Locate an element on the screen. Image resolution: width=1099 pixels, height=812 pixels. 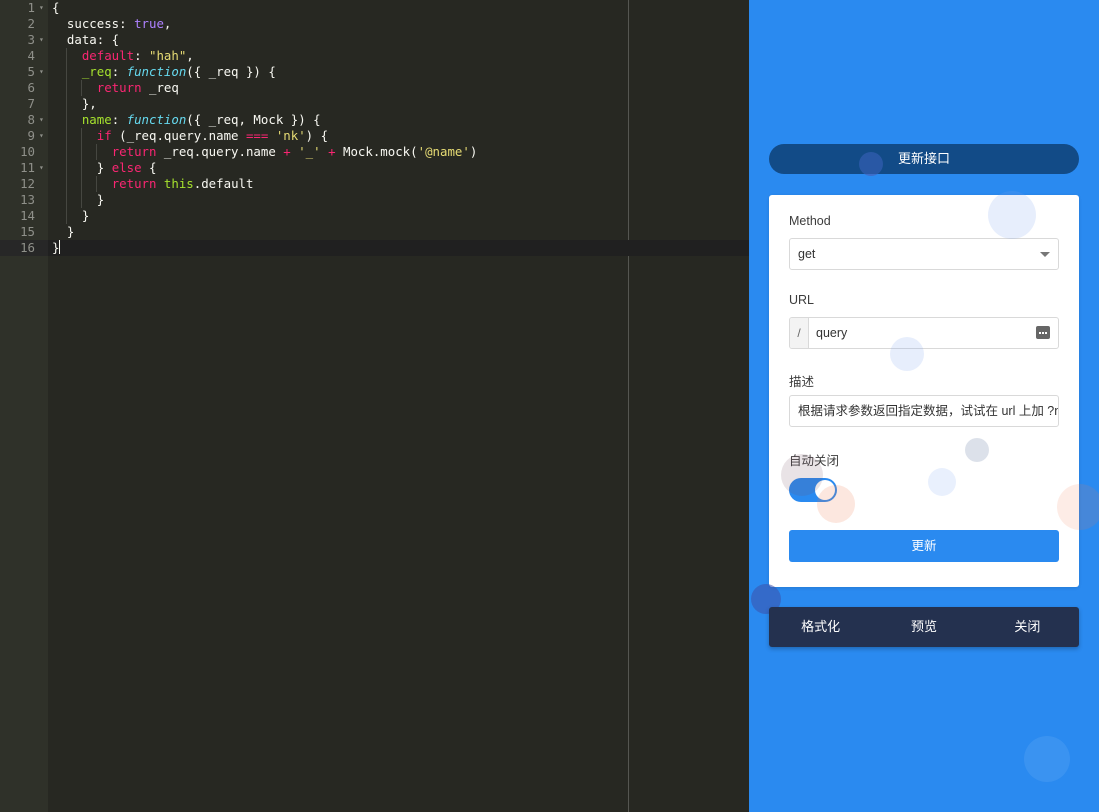
code-line: 5 ▾ _req: function({ _req }) { is located at coordinates (374, 72).